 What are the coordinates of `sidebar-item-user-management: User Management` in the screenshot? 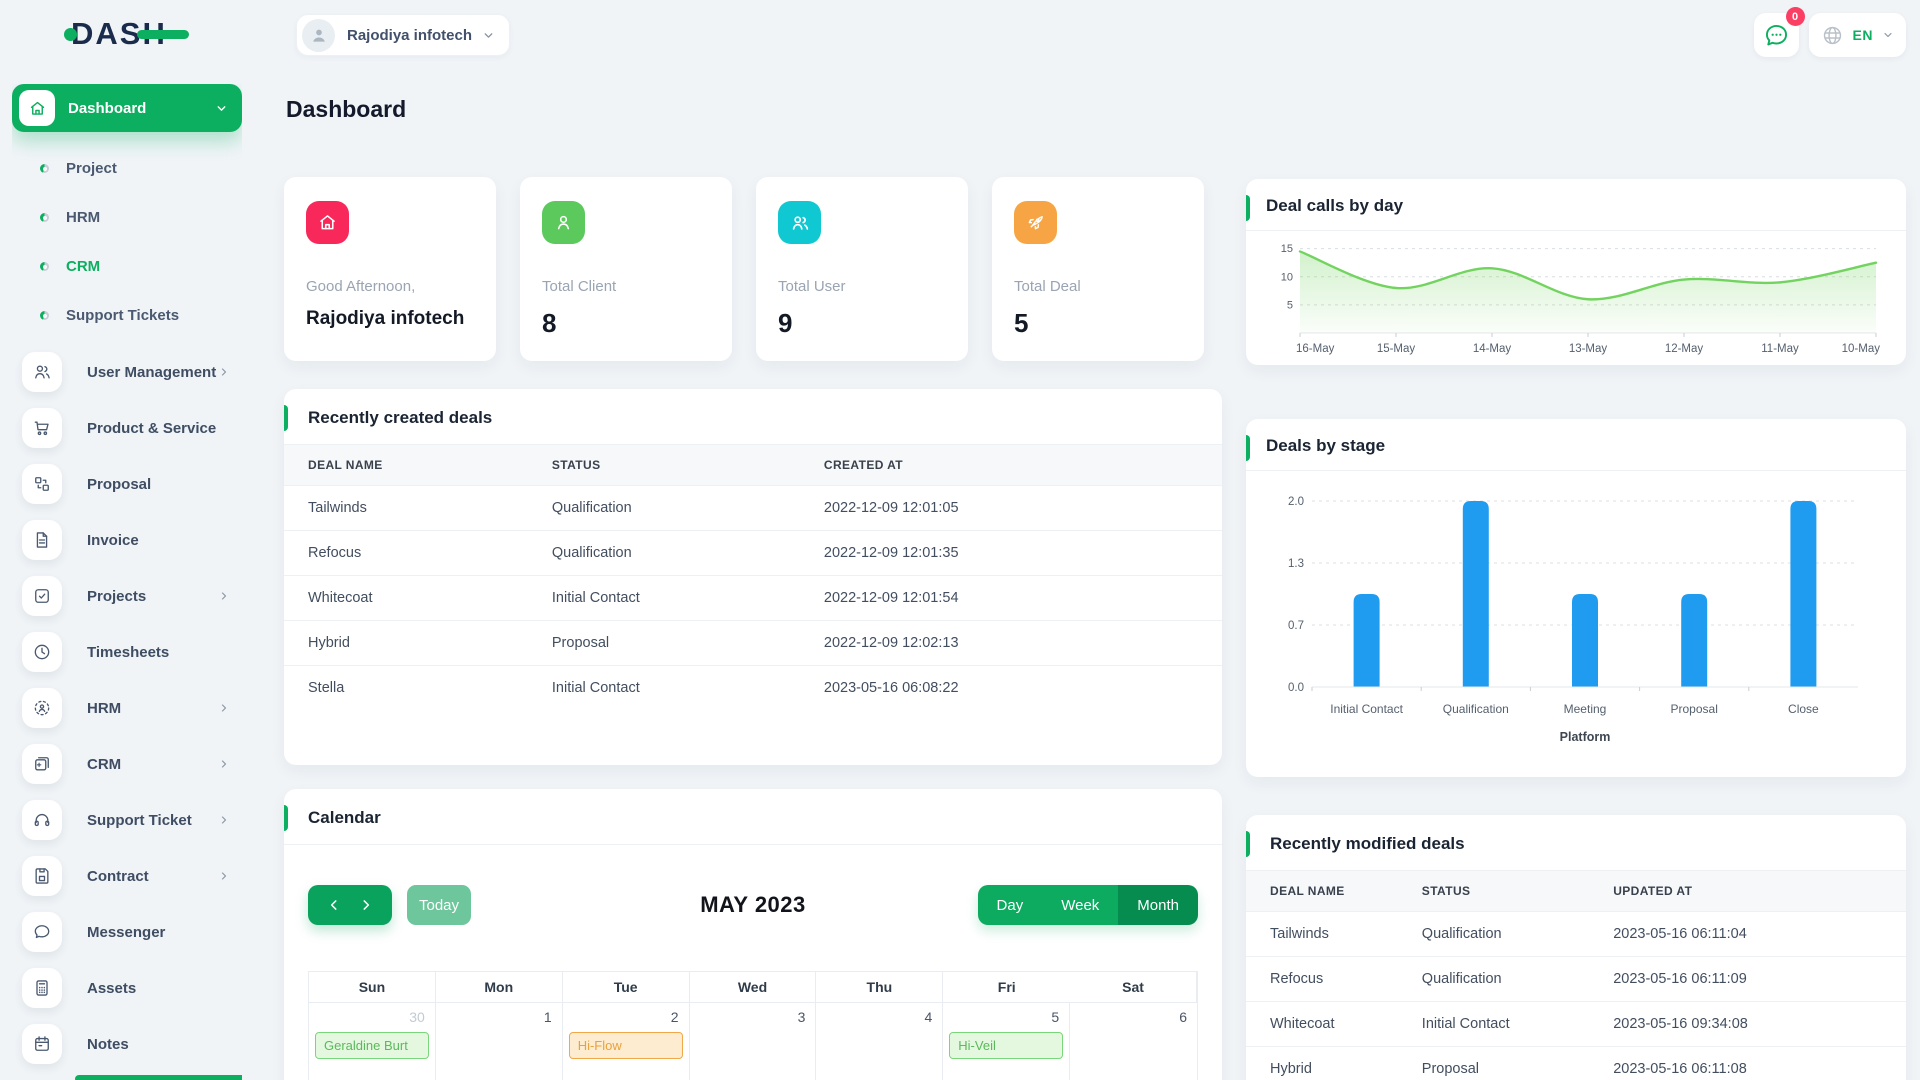 It's located at (127, 372).